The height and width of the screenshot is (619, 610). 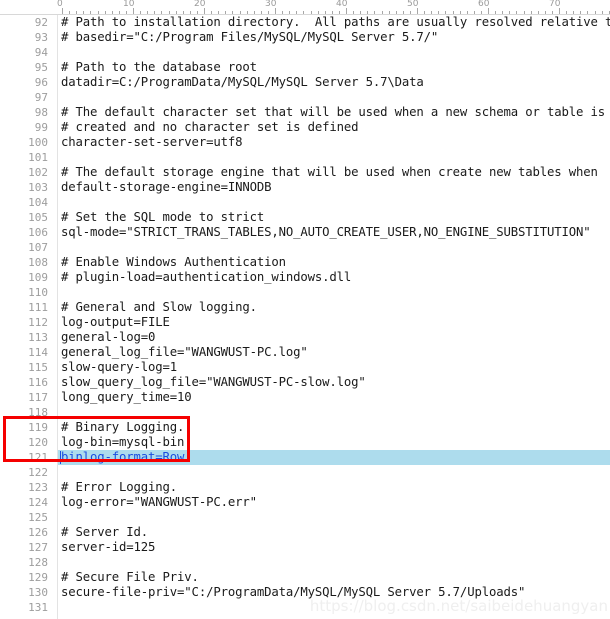 I want to click on line-number: 95, so click(x=41, y=67).